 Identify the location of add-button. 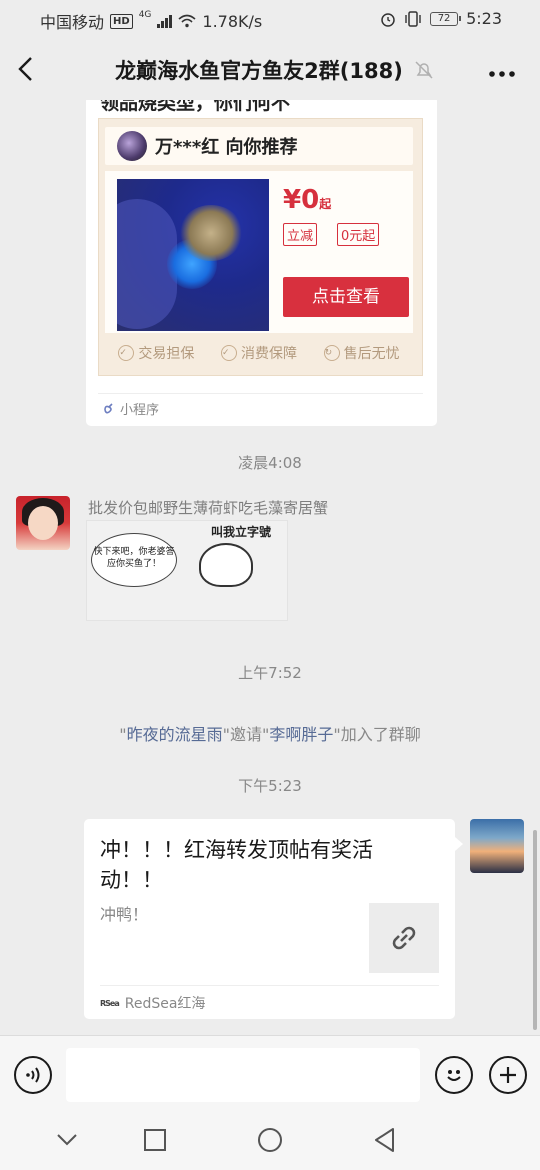
(508, 1075).